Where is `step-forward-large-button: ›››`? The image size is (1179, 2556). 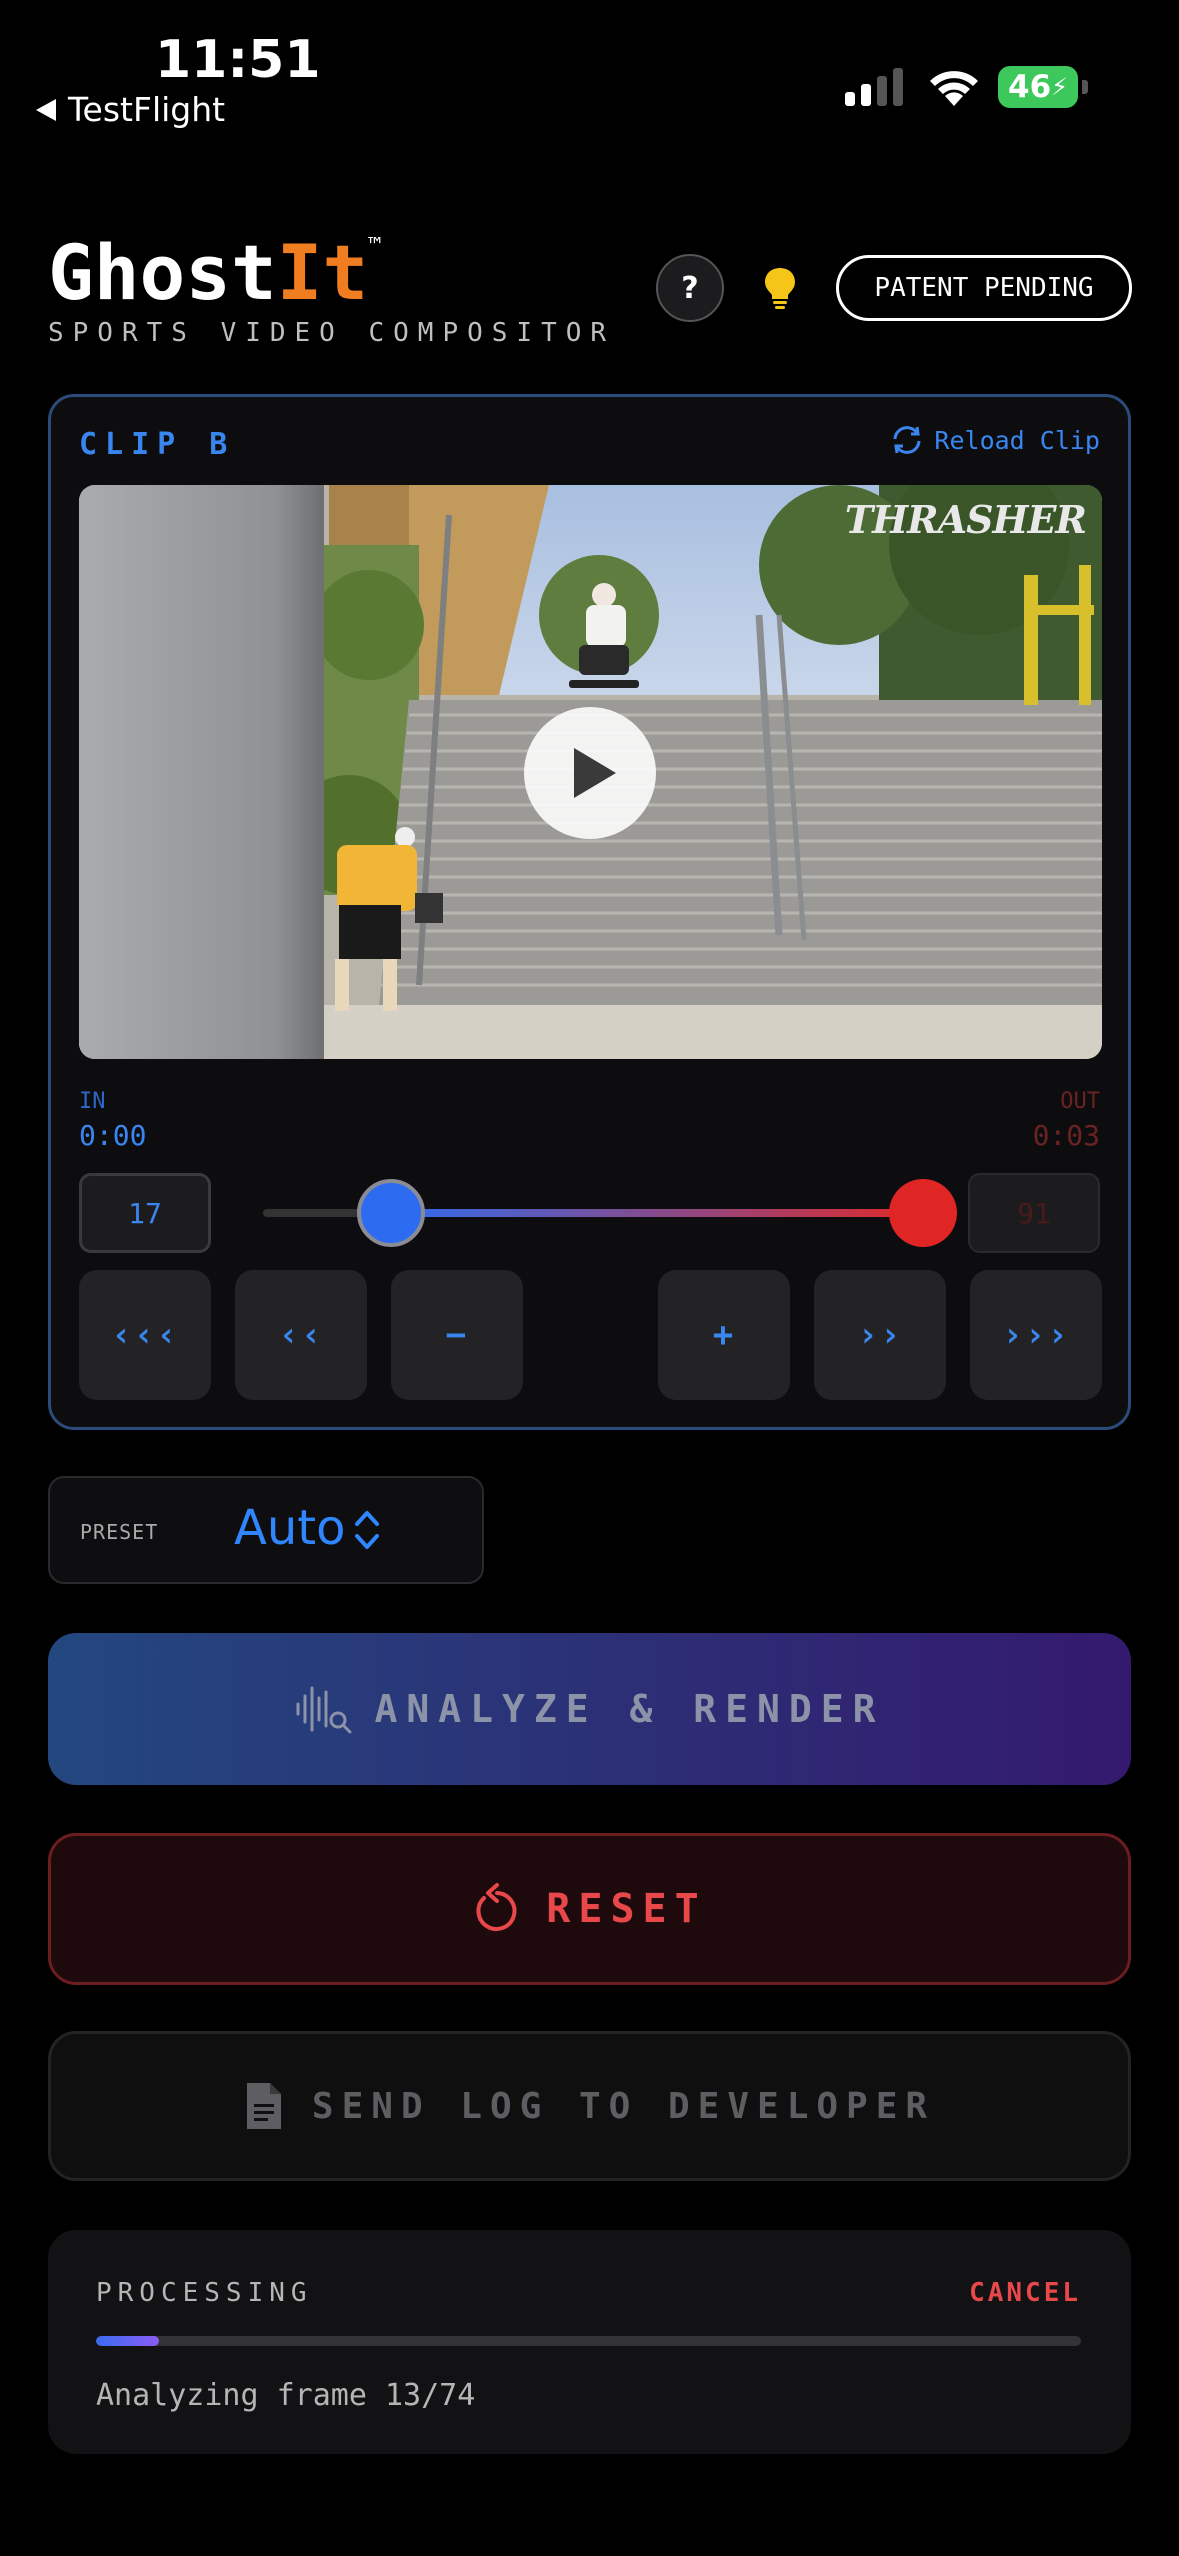
step-forward-large-button: ››› is located at coordinates (1036, 1335).